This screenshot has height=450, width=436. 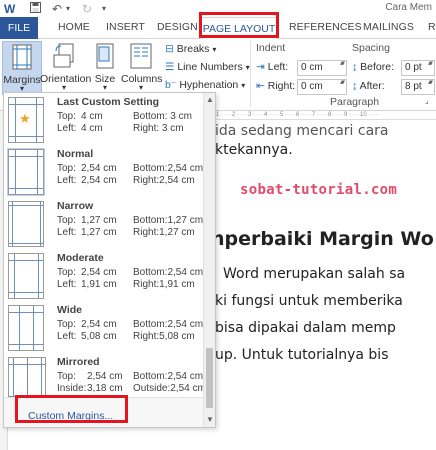 I want to click on spacing-label: Spacing, so click(x=371, y=48).